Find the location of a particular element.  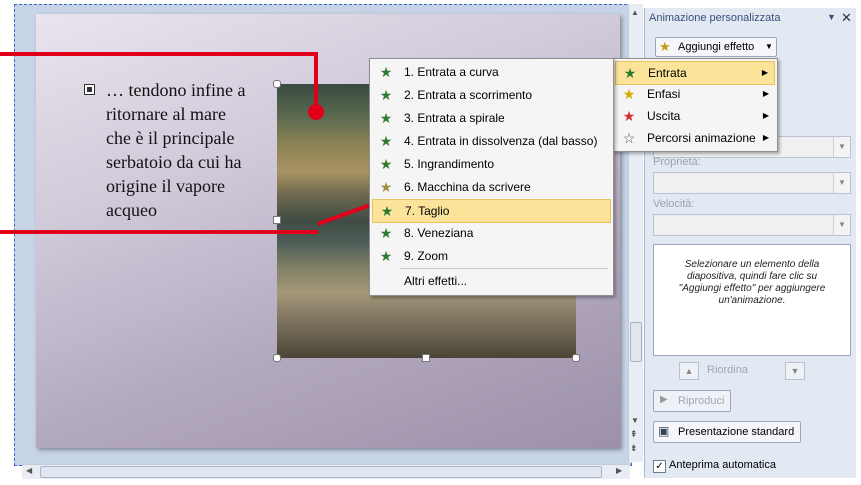

star-blinds-icon: ★ is located at coordinates (386, 233).